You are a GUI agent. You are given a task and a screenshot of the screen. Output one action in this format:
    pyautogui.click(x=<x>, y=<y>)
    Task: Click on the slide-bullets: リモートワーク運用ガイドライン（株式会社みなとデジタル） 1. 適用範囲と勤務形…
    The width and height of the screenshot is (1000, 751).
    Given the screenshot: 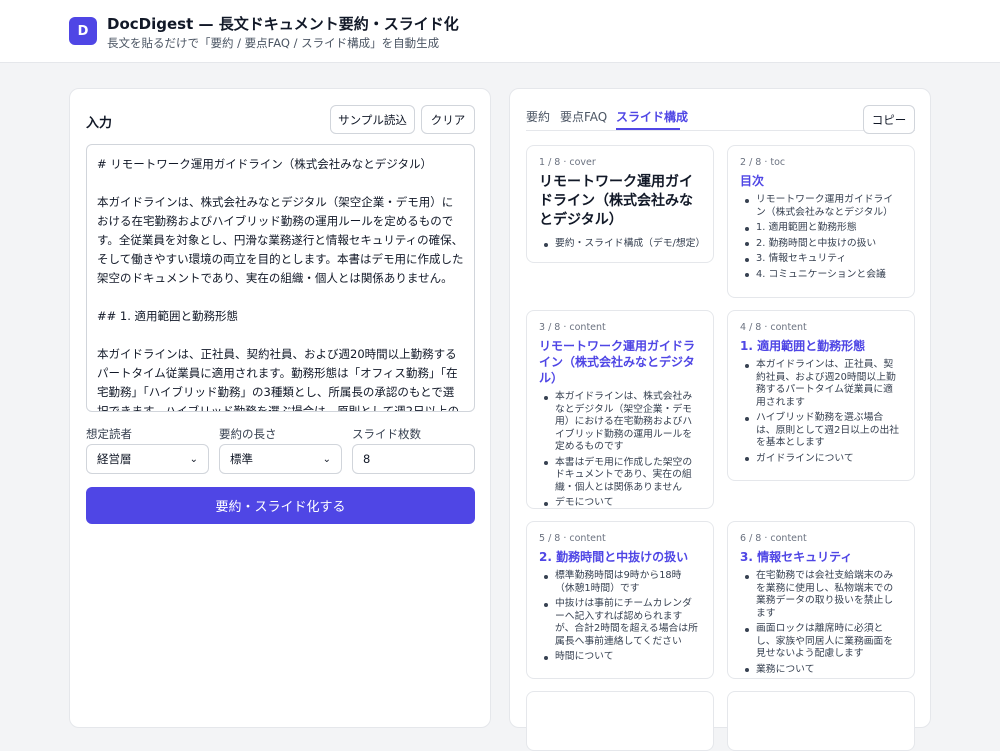 What is the action you would take?
    pyautogui.click(x=821, y=237)
    